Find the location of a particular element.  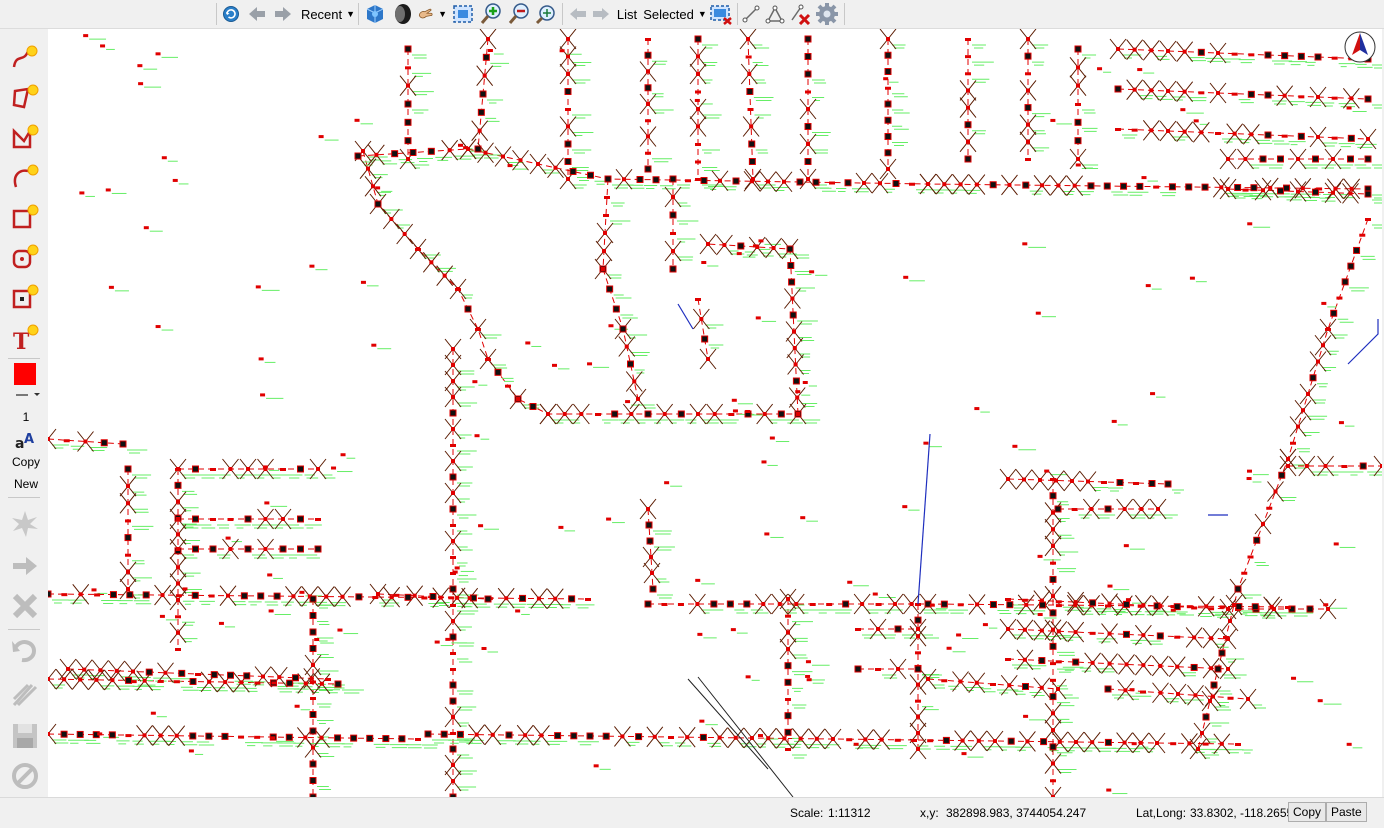

back-arrow-icon is located at coordinates (257, 14).